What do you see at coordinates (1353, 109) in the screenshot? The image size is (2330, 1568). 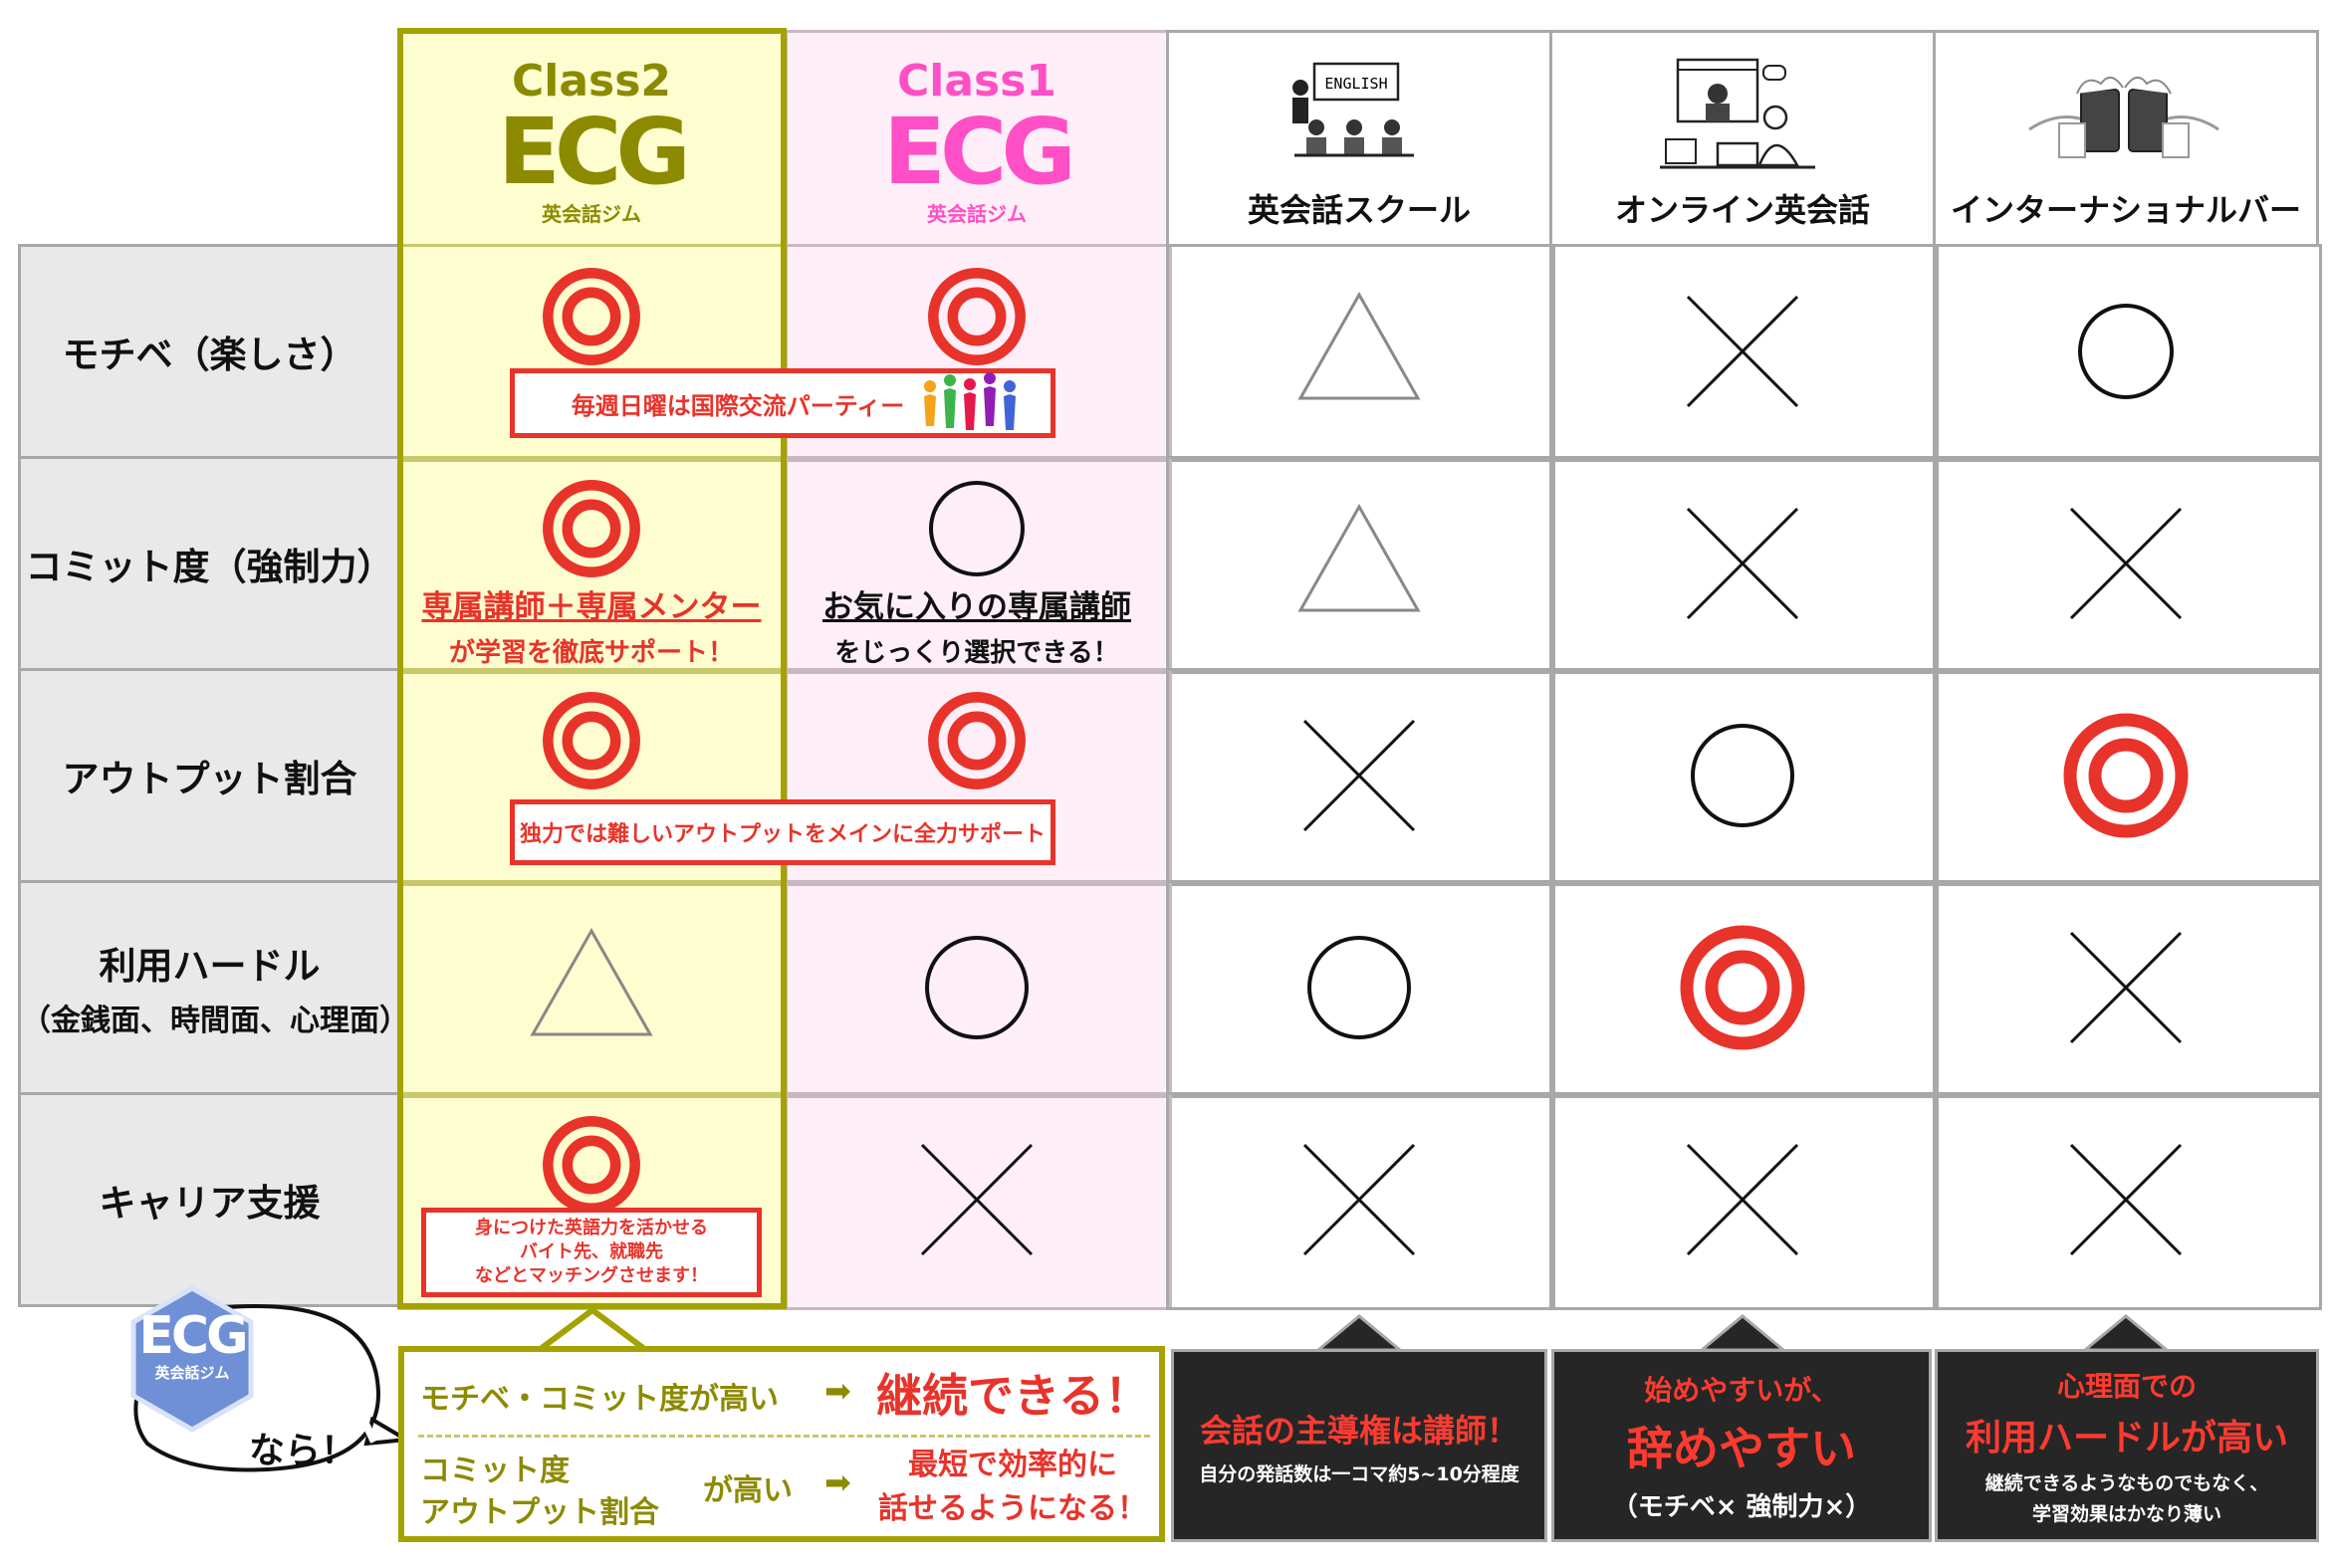 I see `classroom-illustration-icon: ENGLISH` at bounding box center [1353, 109].